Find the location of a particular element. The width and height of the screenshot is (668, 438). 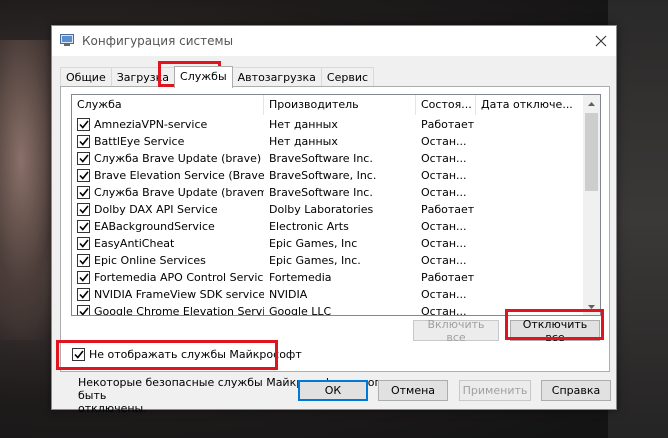

note-line-2: отключены. is located at coordinates (112, 408).